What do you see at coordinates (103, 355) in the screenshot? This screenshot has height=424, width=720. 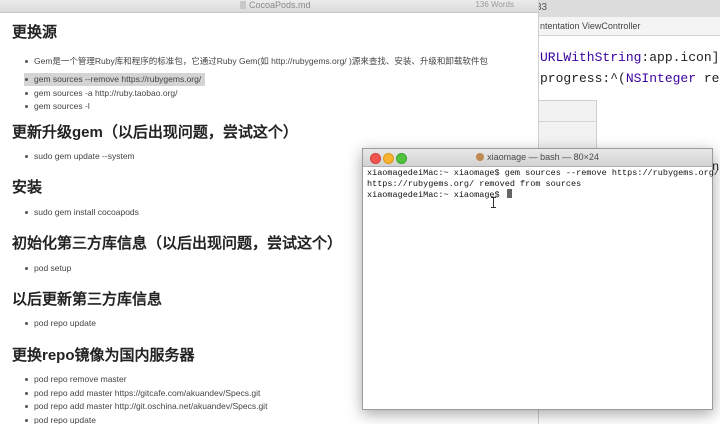 I see `heading-change-repo: 更换repo镜像为国内服务器` at bounding box center [103, 355].